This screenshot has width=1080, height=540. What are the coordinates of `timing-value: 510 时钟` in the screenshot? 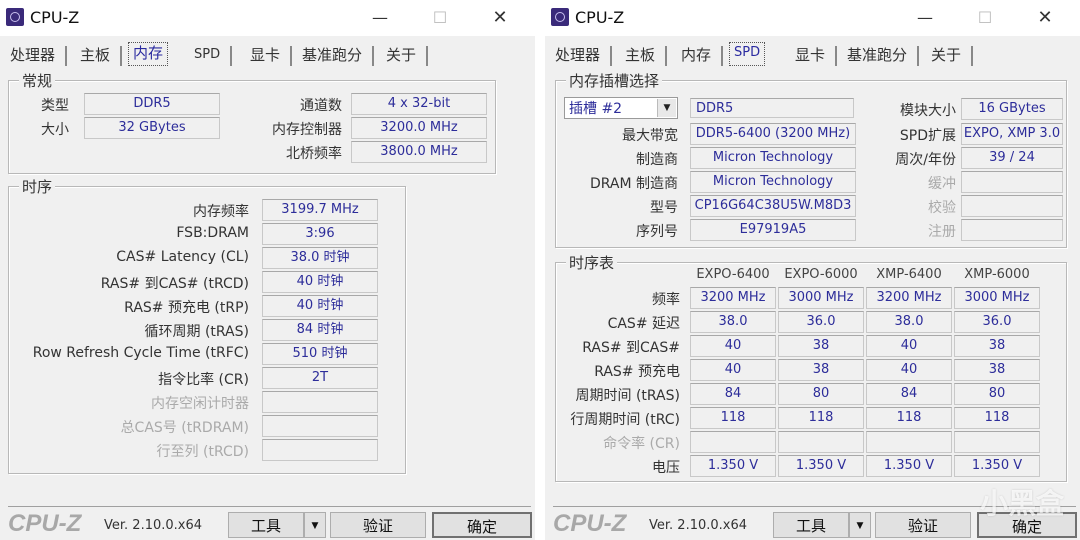 It's located at (320, 354).